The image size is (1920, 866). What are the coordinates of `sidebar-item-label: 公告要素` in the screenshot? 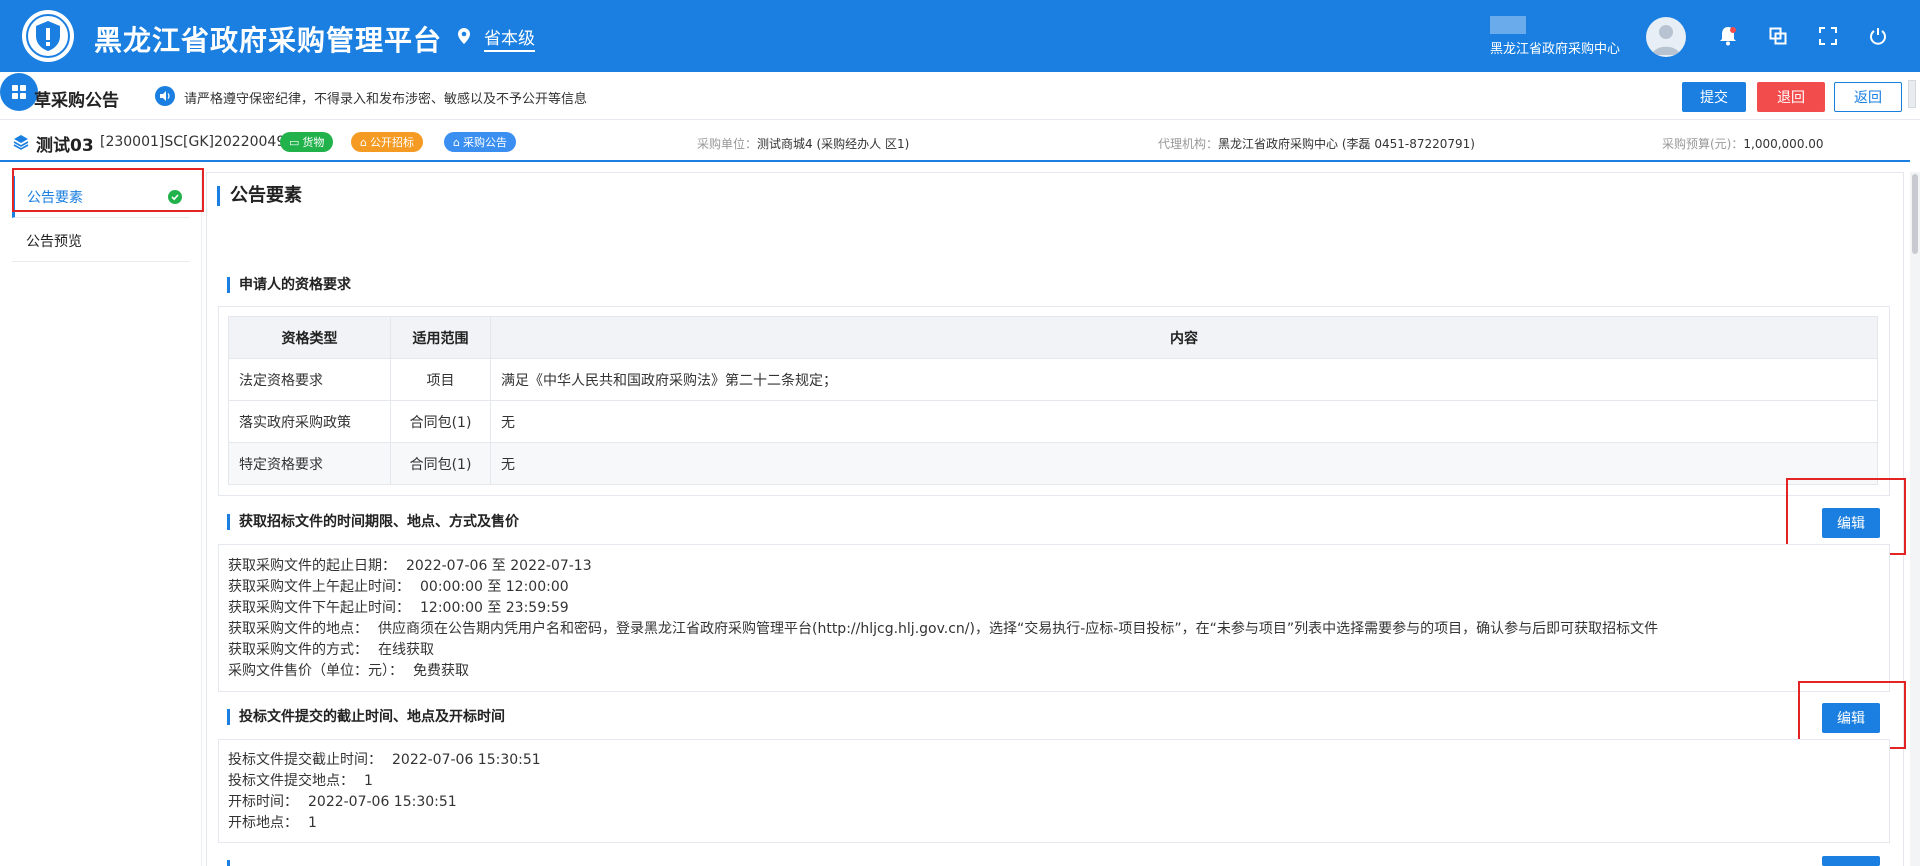 It's located at (55, 197).